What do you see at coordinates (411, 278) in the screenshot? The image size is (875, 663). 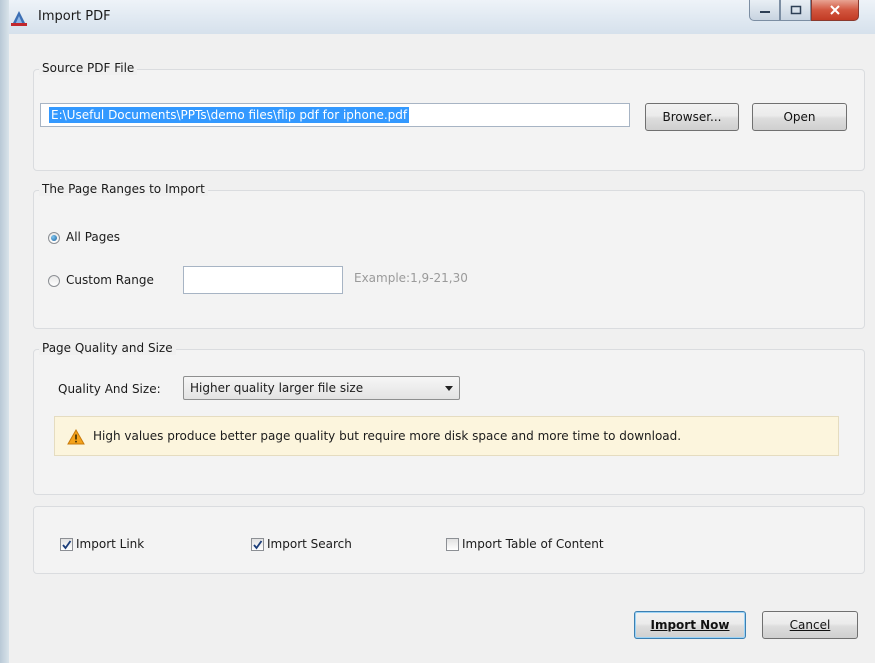 I see `custom-range-example: Example:1,9-21,30` at bounding box center [411, 278].